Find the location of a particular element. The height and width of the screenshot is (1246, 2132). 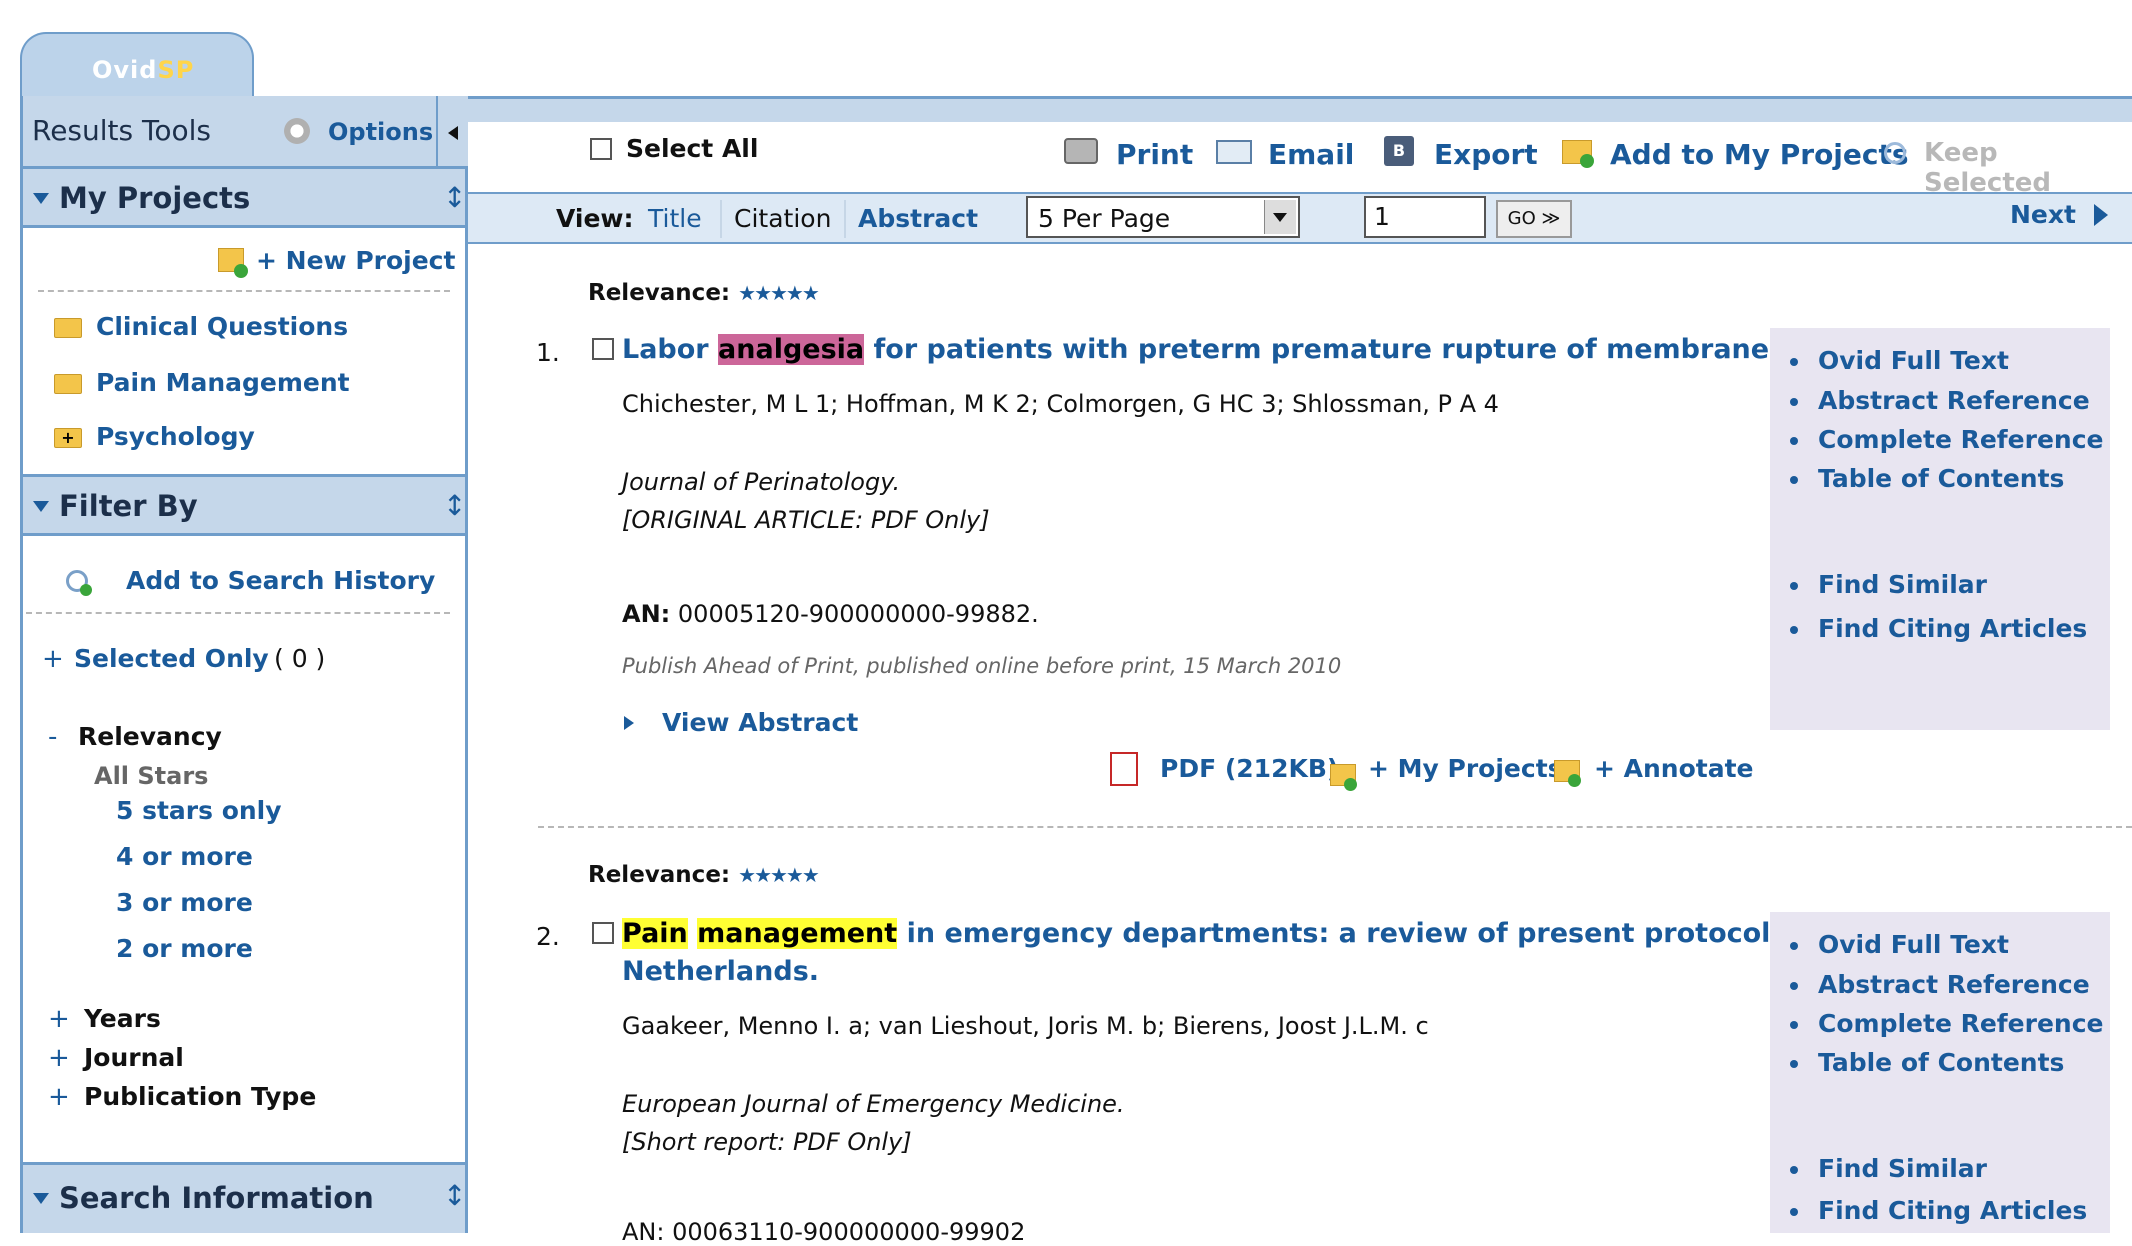

result-article-type: [Short report: PDF Only] is located at coordinates (767, 1142).